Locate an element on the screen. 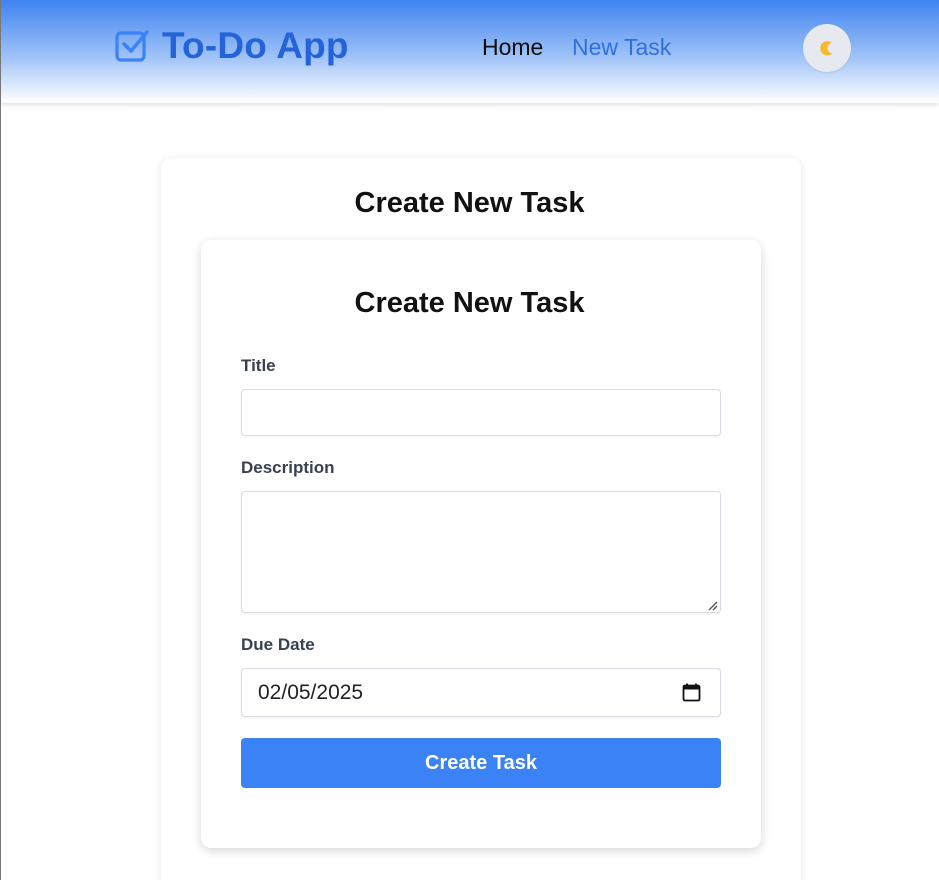  window-edge is located at coordinates (0, 440).